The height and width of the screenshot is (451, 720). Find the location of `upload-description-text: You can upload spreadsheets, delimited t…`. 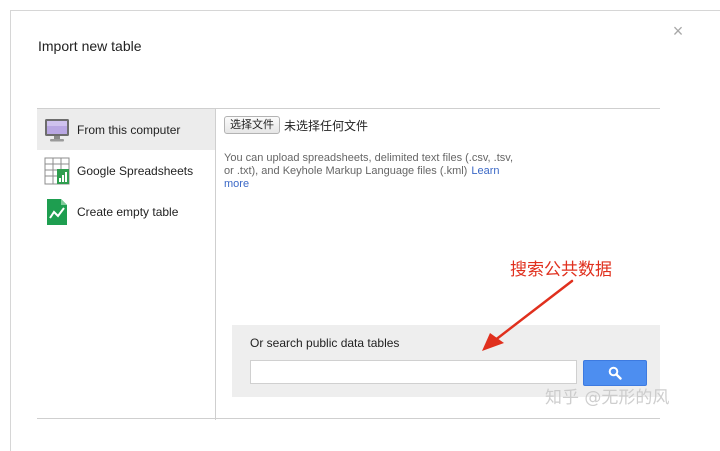

upload-description-text: You can upload spreadsheets, delimited t… is located at coordinates (369, 164).